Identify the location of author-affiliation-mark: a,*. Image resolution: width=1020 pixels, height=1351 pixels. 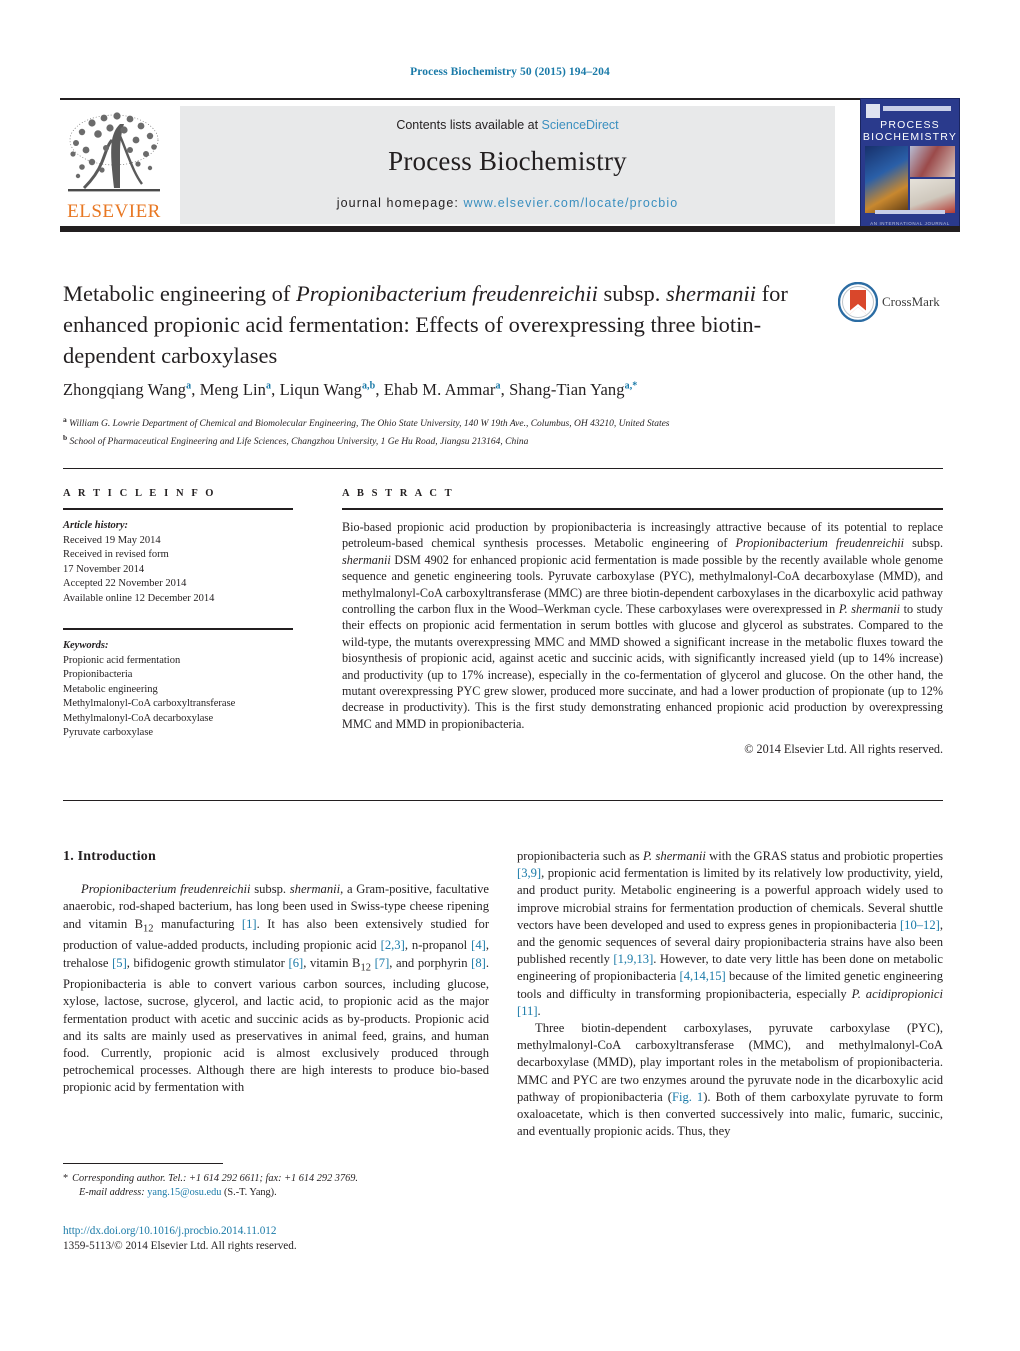
(631, 386).